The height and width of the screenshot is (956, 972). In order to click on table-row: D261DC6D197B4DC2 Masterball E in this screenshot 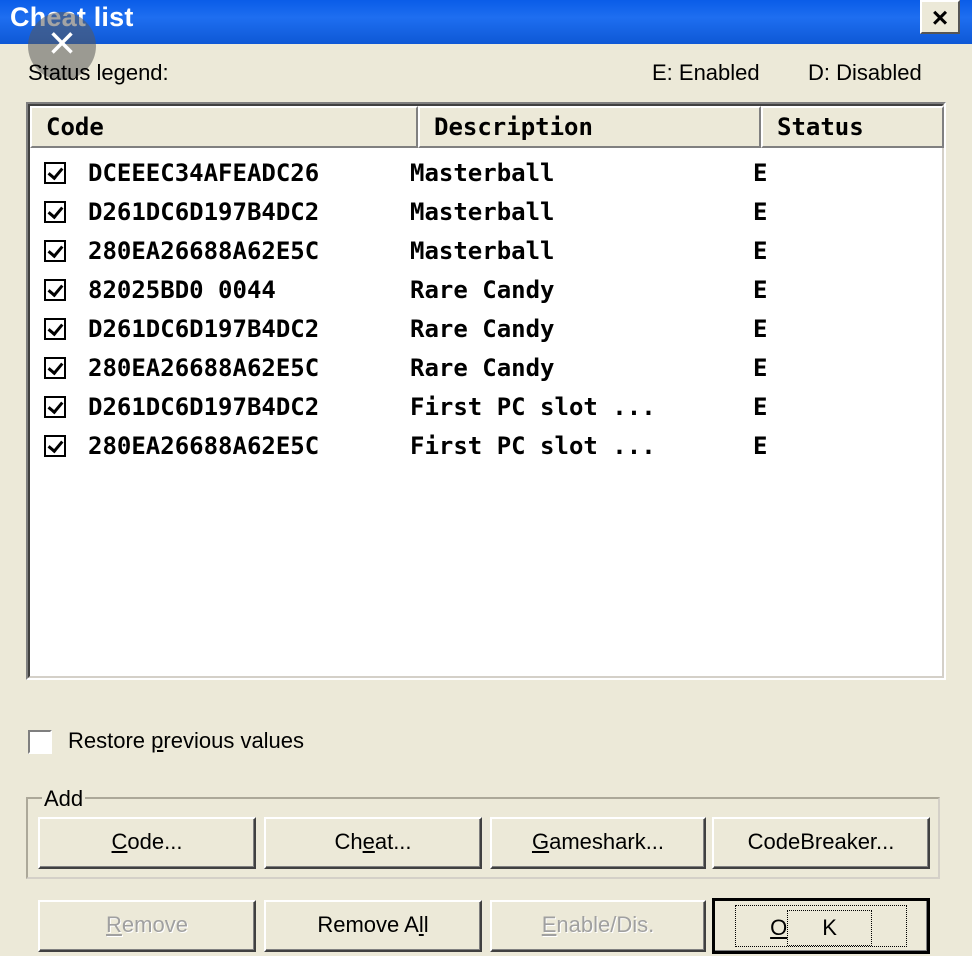, I will do `click(405, 212)`.